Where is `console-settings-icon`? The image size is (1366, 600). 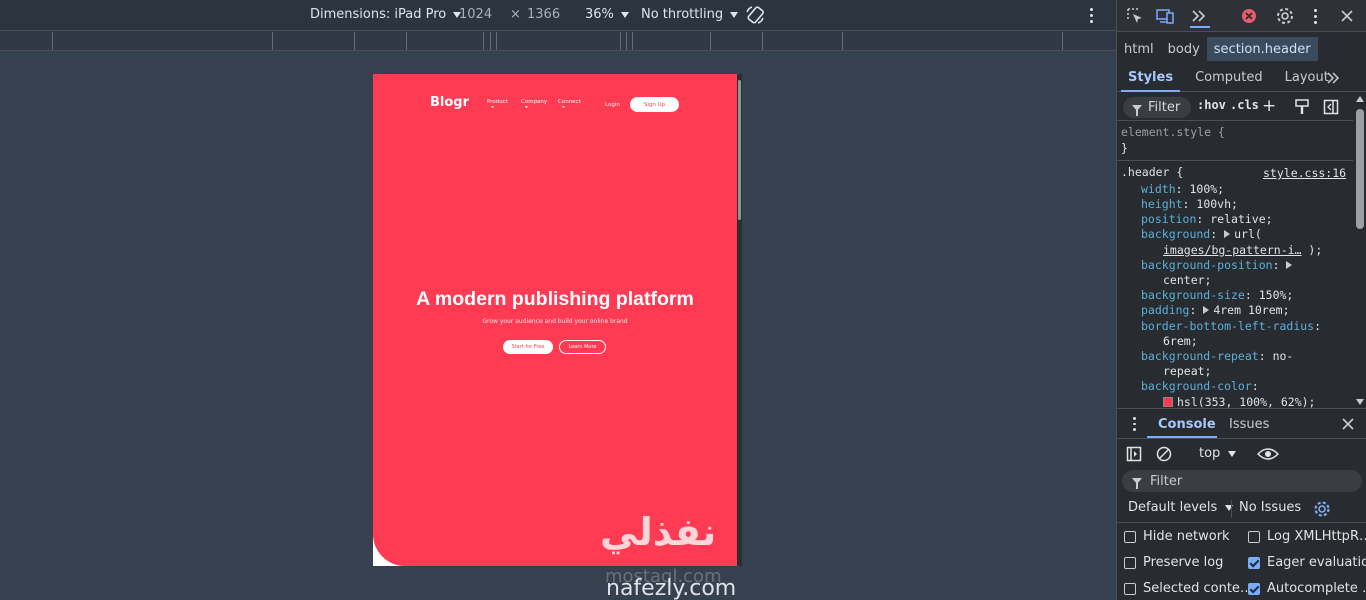 console-settings-icon is located at coordinates (1322, 509).